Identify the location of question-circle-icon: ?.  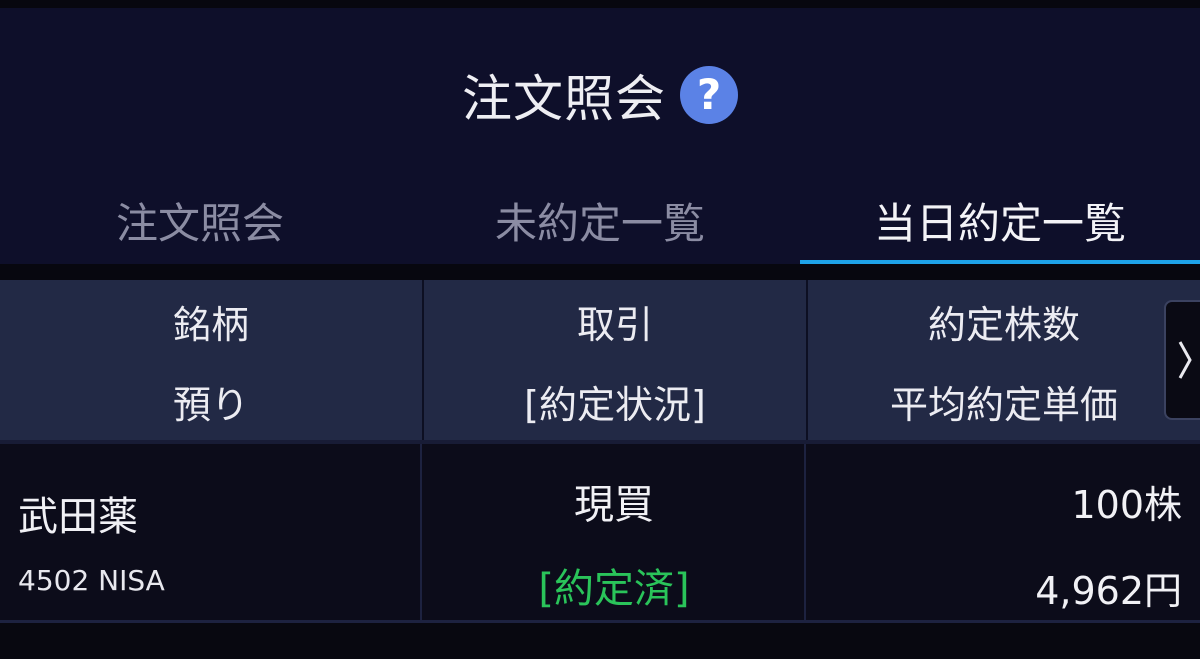
(709, 95).